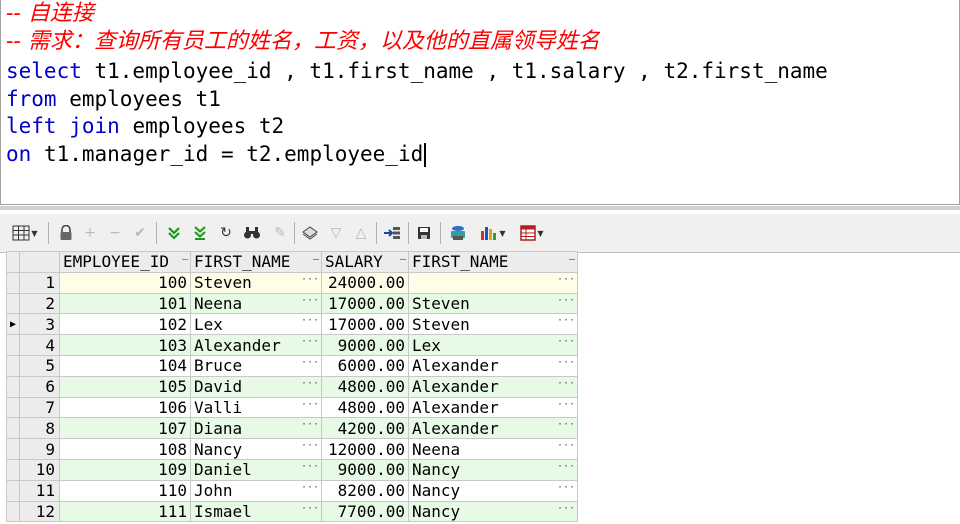 Image resolution: width=960 pixels, height=524 pixels. I want to click on table-row: 4 103 Alexander ··· 9000.00 Lex ···, so click(292, 345).